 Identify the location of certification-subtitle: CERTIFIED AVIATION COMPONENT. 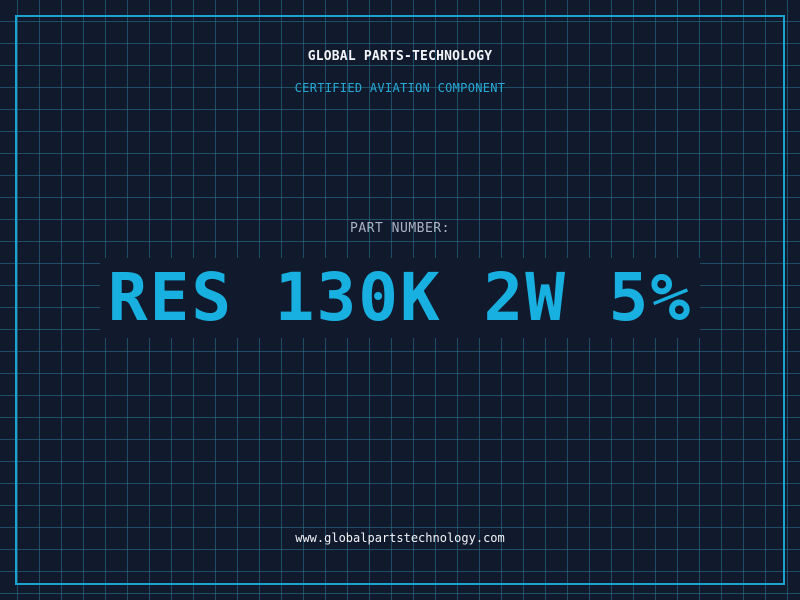
(400, 88).